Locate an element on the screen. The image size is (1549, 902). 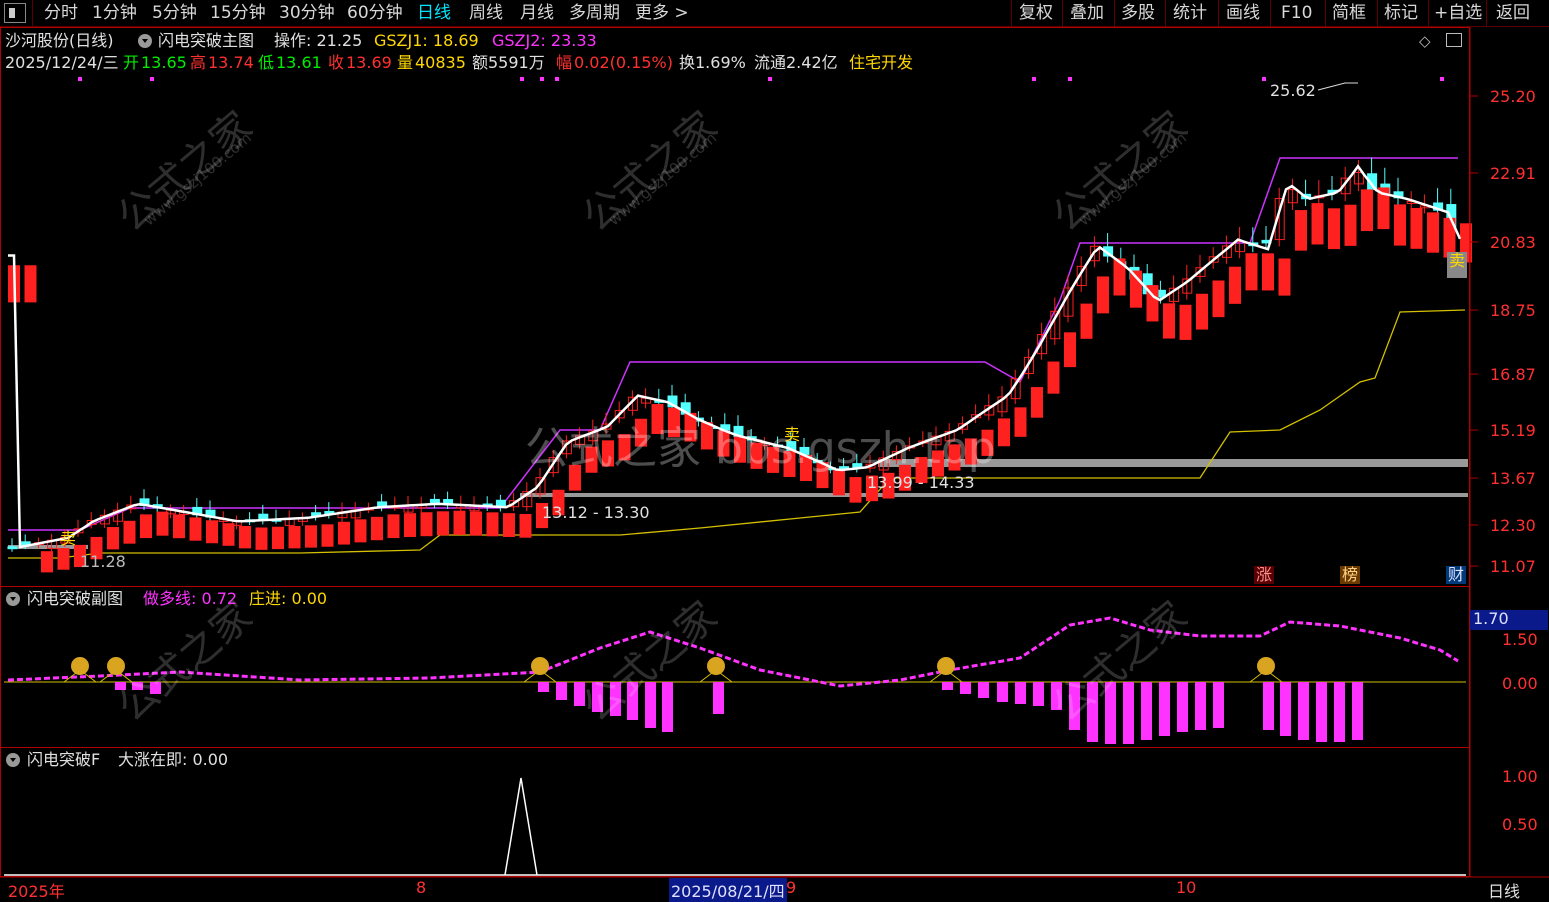
date-axis-period: 日线 is located at coordinates (1504, 890).